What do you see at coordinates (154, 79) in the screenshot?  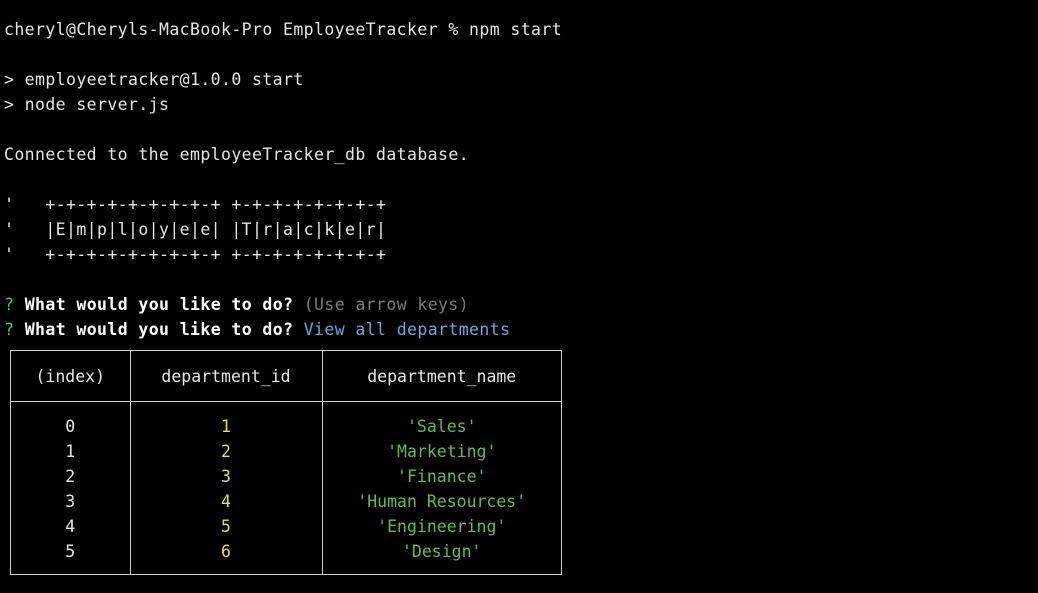 I see `npm-script-line: > employeetracker@1.0.0 start` at bounding box center [154, 79].